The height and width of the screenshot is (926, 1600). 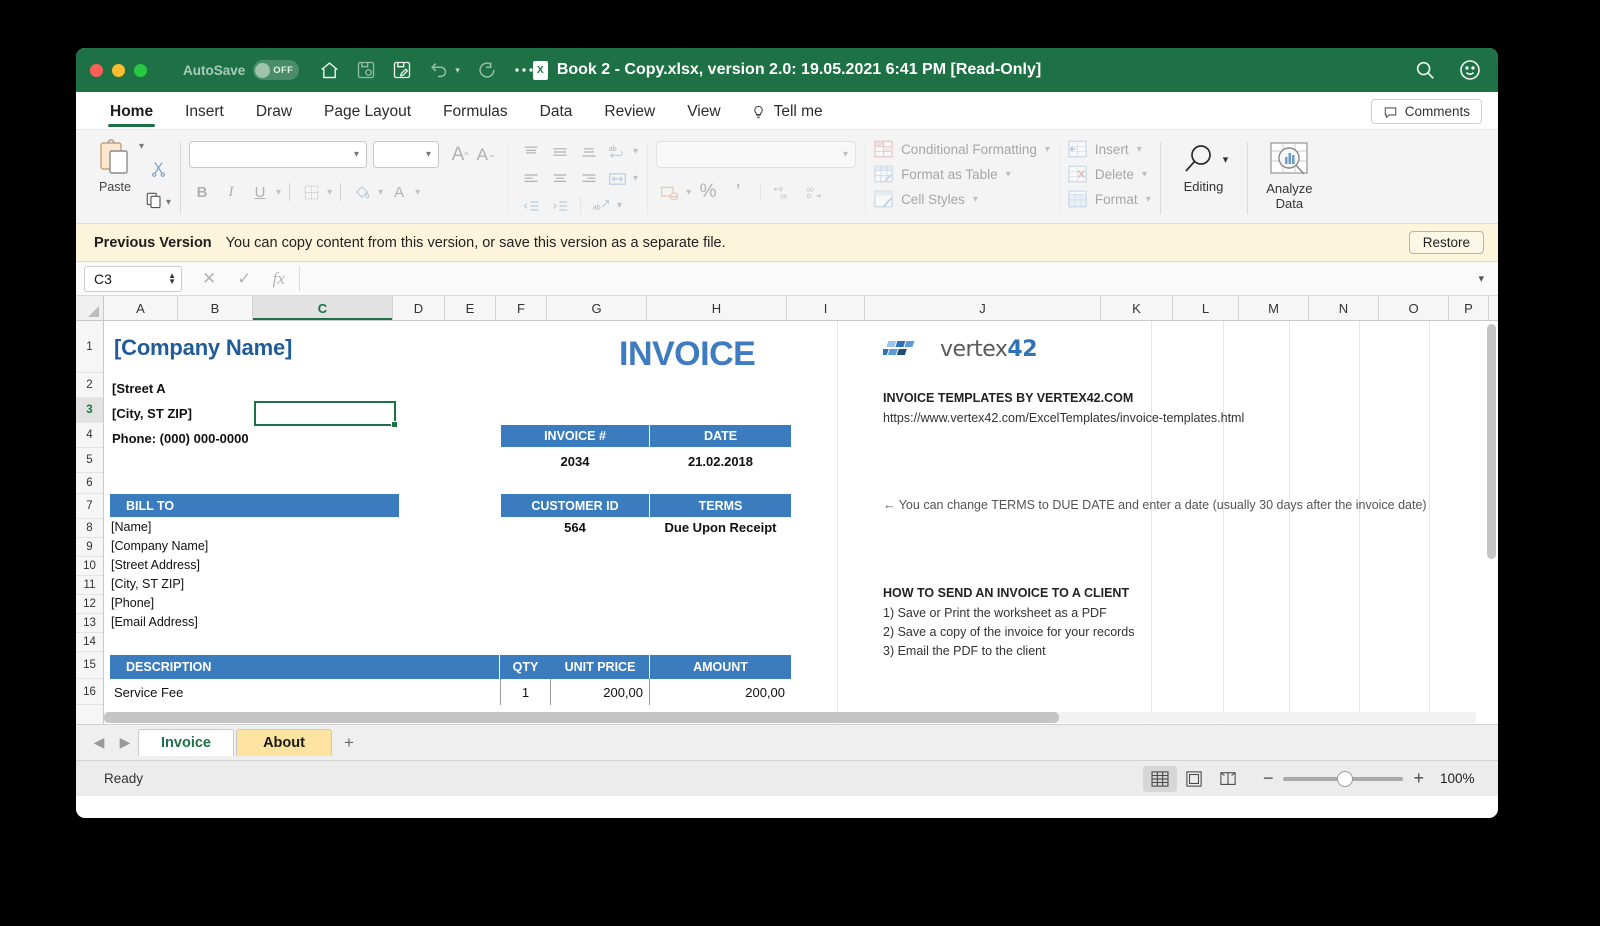 What do you see at coordinates (575, 461) in the screenshot?
I see `value-invoice-number: 2034` at bounding box center [575, 461].